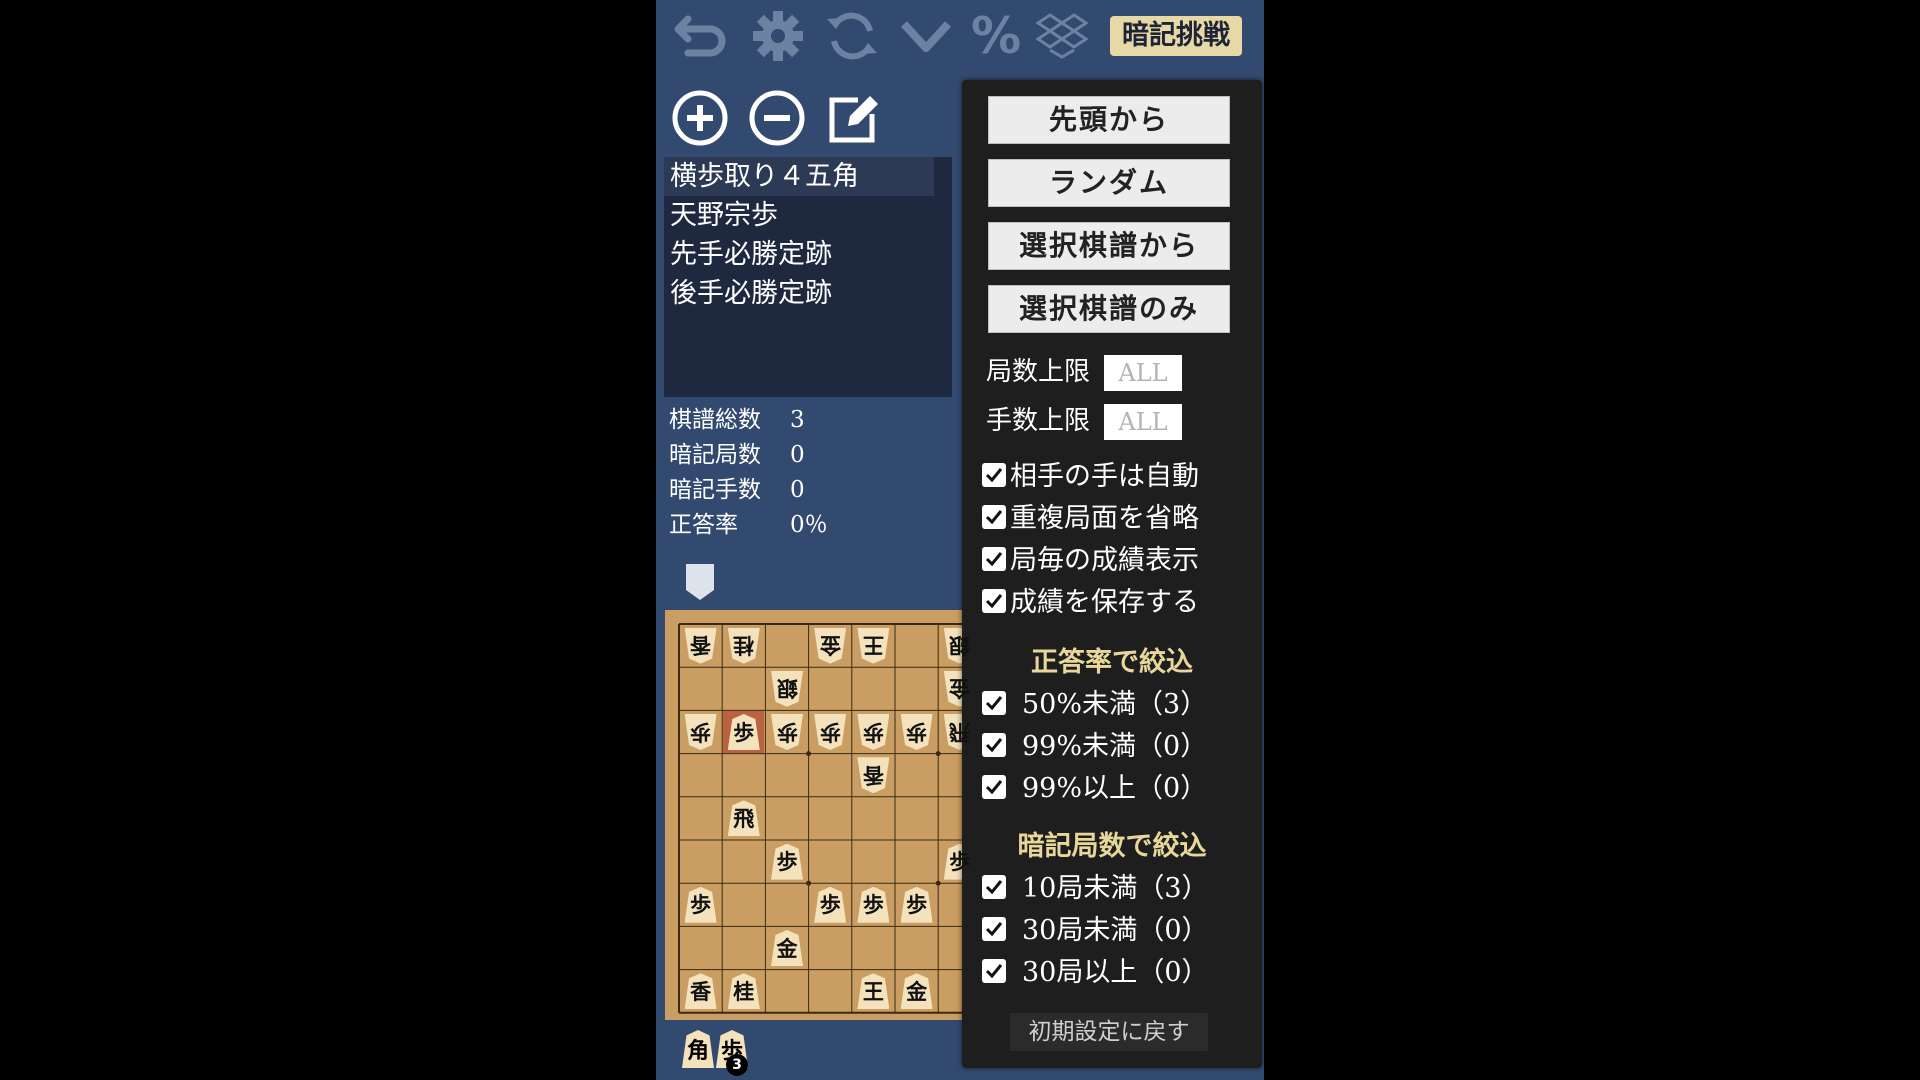 This screenshot has height=1080, width=1920. I want to click on stat-value: 0％, so click(809, 525).